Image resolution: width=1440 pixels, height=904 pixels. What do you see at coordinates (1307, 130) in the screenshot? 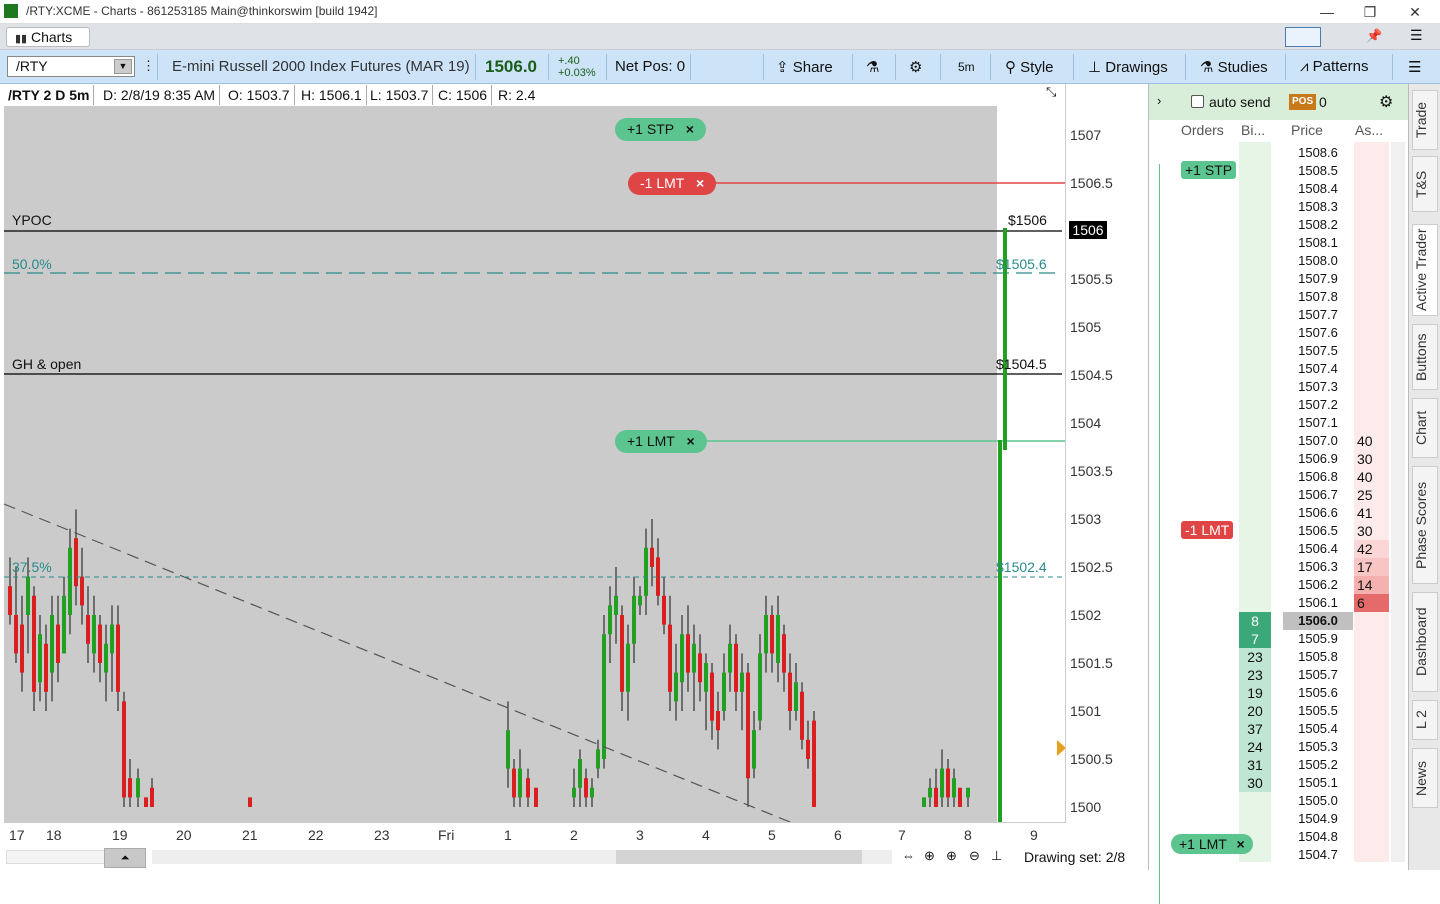
I see `col-price: Price` at bounding box center [1307, 130].